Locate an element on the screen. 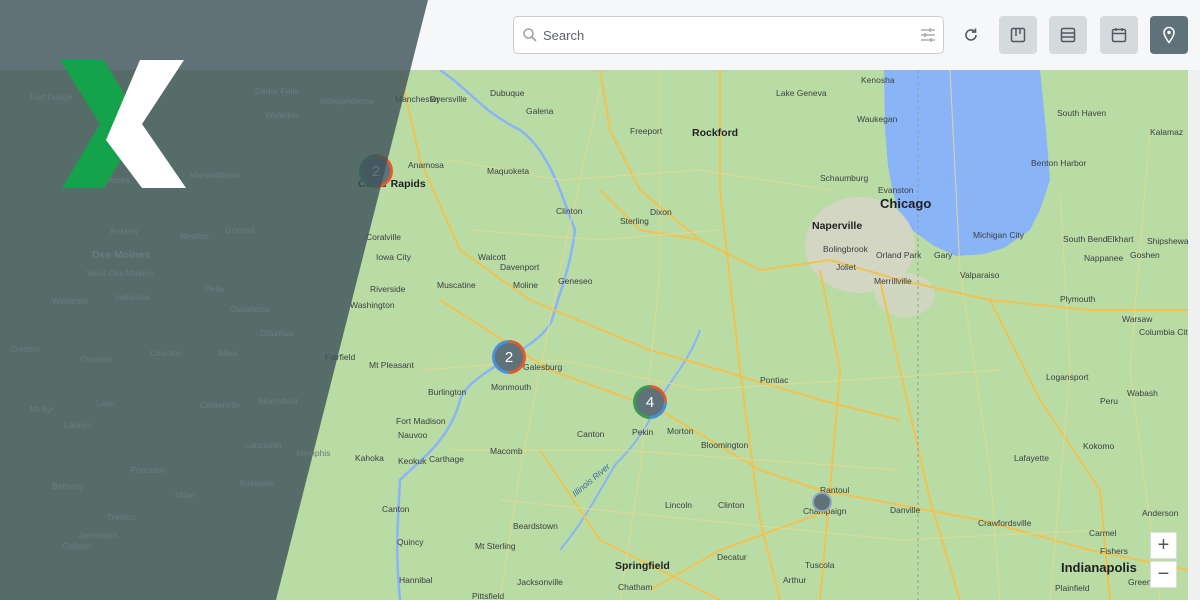 Image resolution: width=1200 pixels, height=600 pixels. search-input is located at coordinates (727, 35).